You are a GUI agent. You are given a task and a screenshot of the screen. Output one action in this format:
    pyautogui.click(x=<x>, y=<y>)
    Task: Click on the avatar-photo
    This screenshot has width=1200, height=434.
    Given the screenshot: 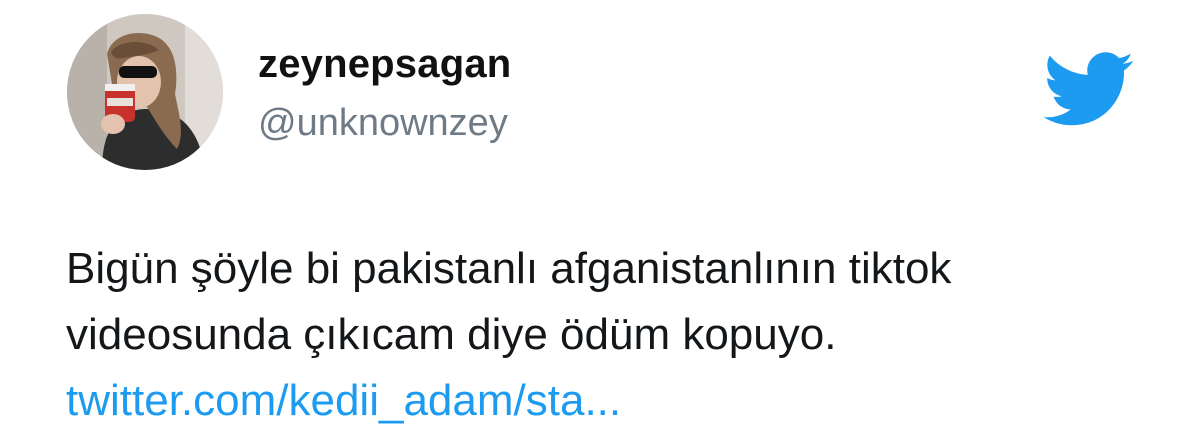 What is the action you would take?
    pyautogui.click(x=145, y=92)
    